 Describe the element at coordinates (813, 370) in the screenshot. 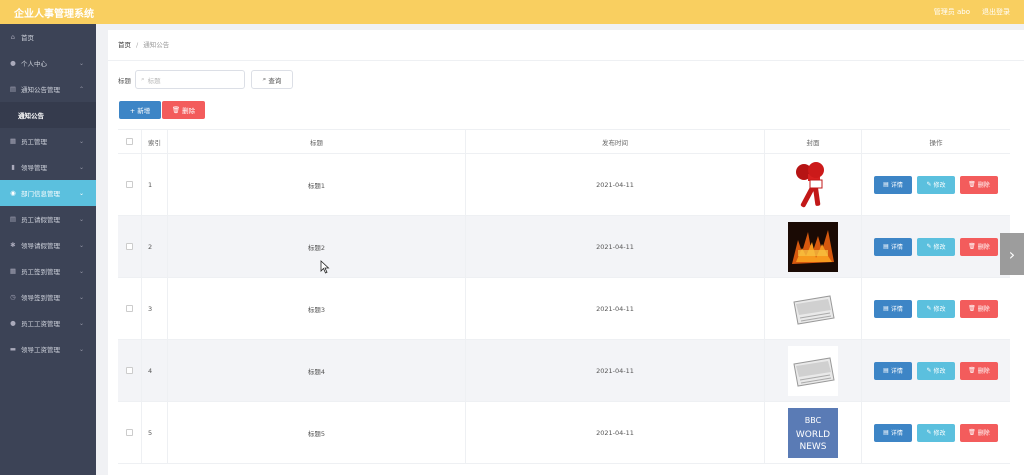

I see `news-paper-image` at that location.